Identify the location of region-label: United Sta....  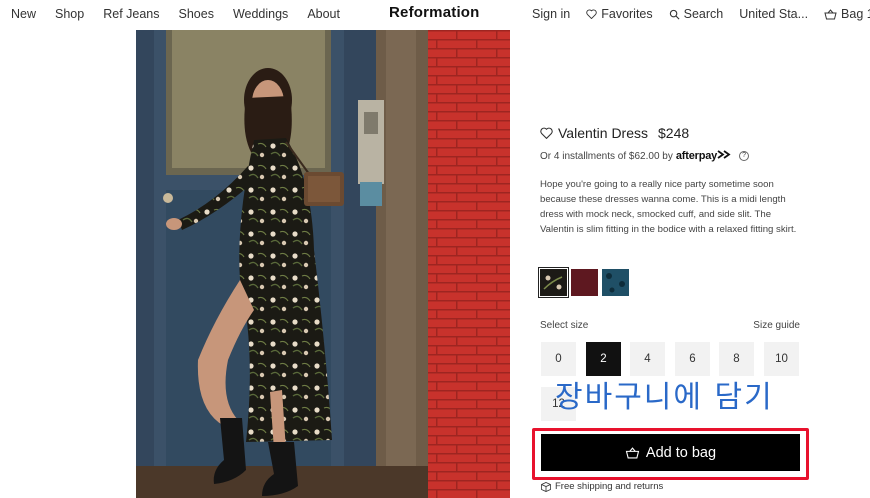
(774, 14).